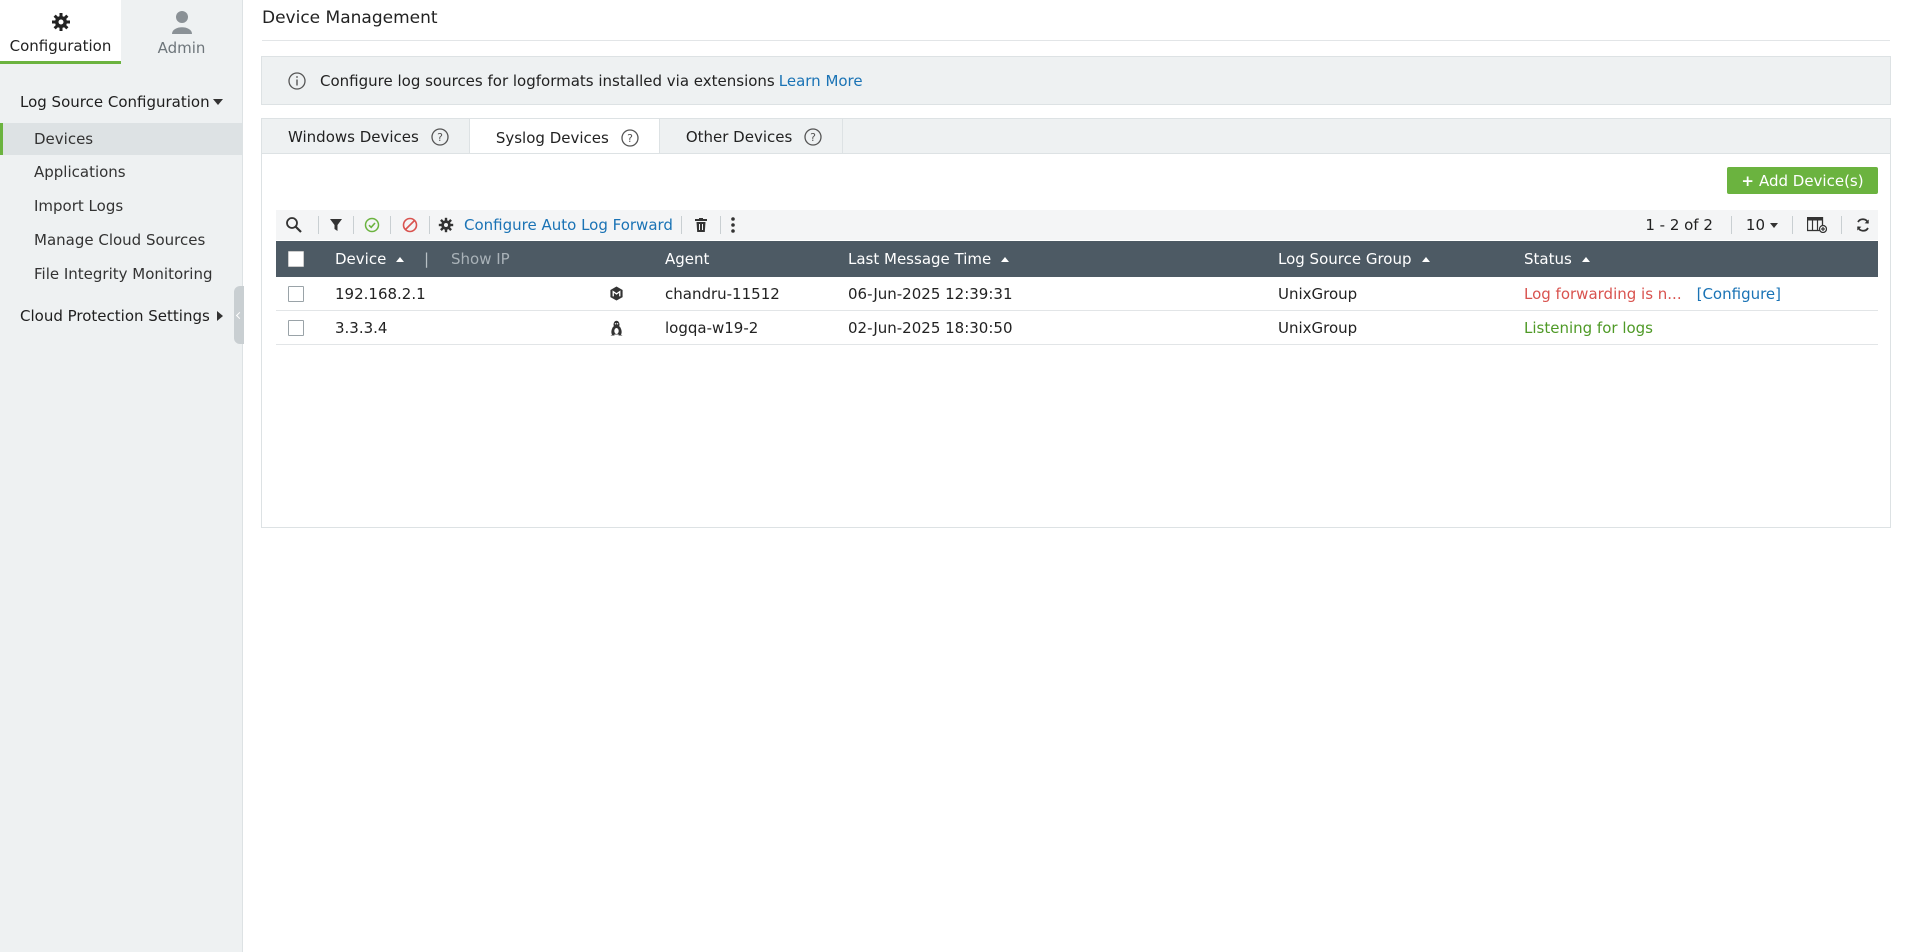 This screenshot has width=1910, height=952. I want to click on tab-admin-label: Admin, so click(181, 47).